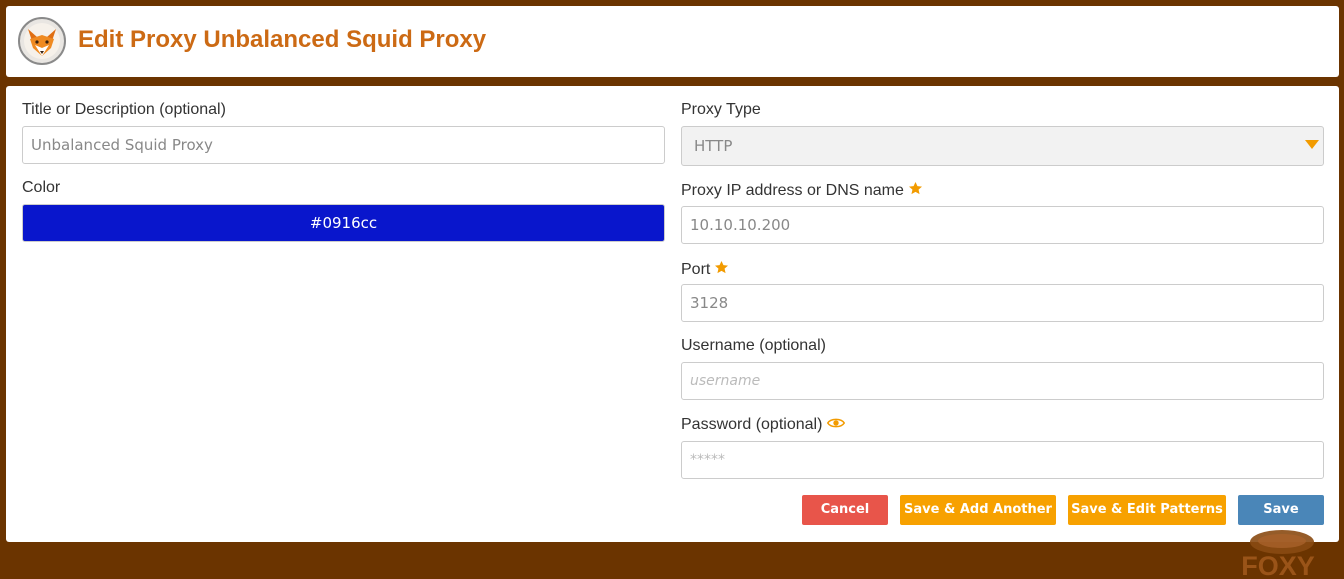  Describe the element at coordinates (1147, 510) in the screenshot. I see `save-edit-patterns-button: Save & Edit Patterns` at that location.